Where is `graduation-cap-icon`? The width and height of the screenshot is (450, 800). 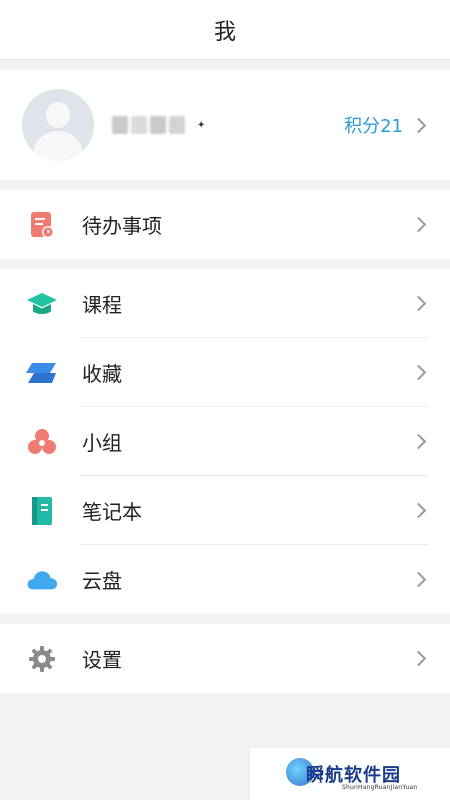
graduation-cap-icon is located at coordinates (42, 304).